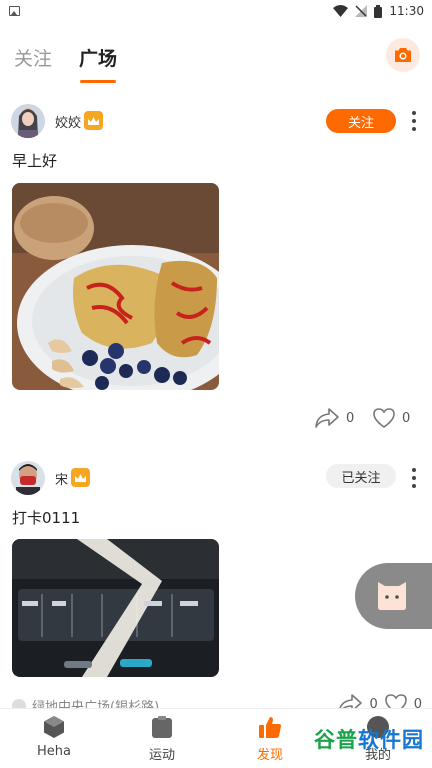  I want to click on camera-icon, so click(403, 55).